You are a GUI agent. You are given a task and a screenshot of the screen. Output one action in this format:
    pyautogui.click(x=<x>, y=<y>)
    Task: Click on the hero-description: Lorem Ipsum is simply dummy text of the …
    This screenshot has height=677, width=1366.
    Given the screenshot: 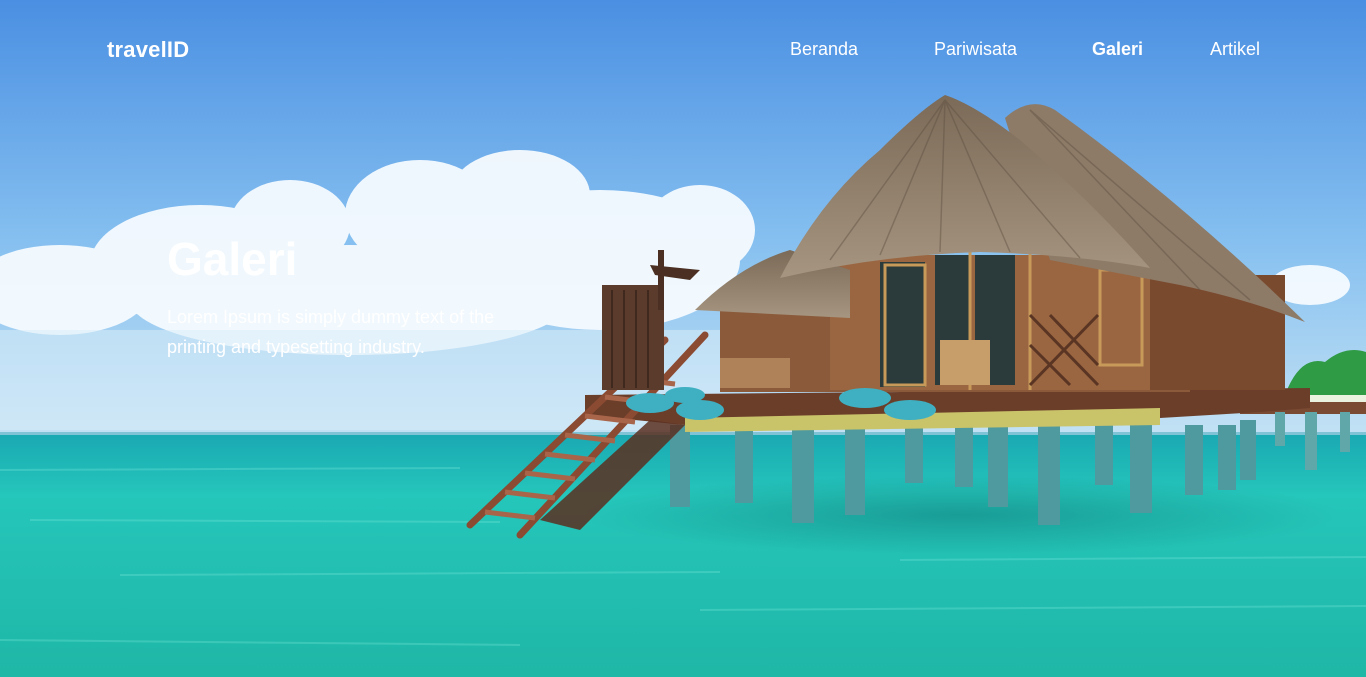 What is the action you would take?
    pyautogui.click(x=331, y=332)
    